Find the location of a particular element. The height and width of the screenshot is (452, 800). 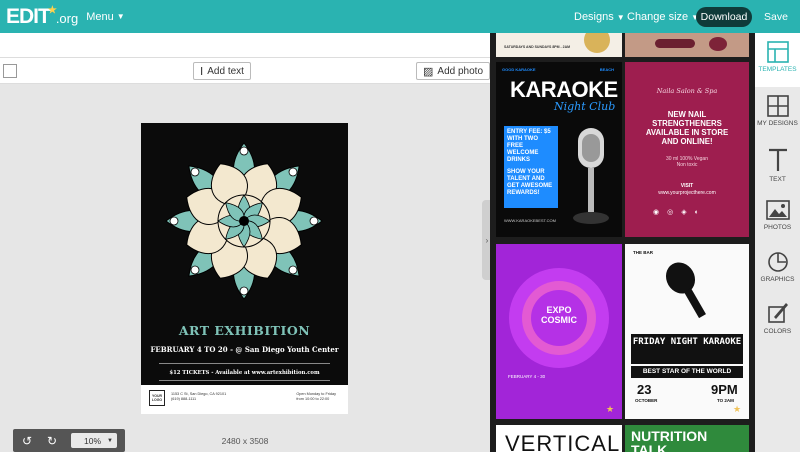

sidebar-item-label: MY DESIGNS is located at coordinates (777, 123).